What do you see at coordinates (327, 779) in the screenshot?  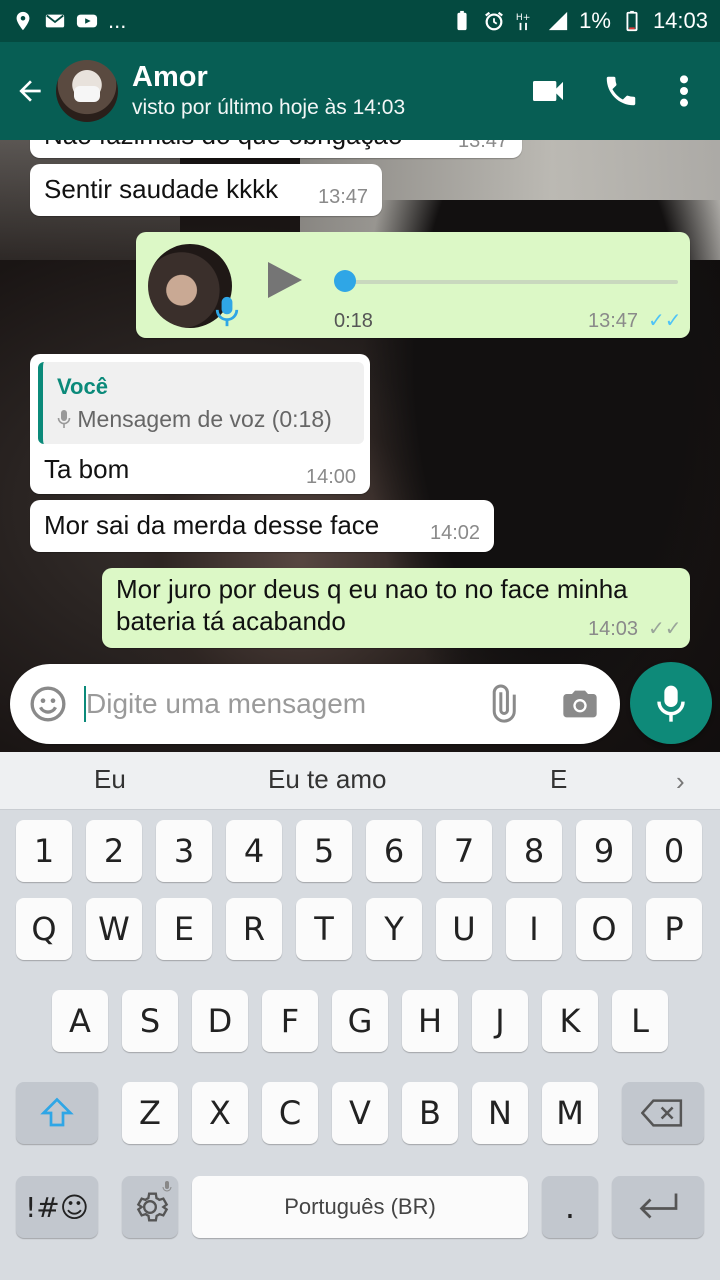 I see `suggestion-item: Eu te amo` at bounding box center [327, 779].